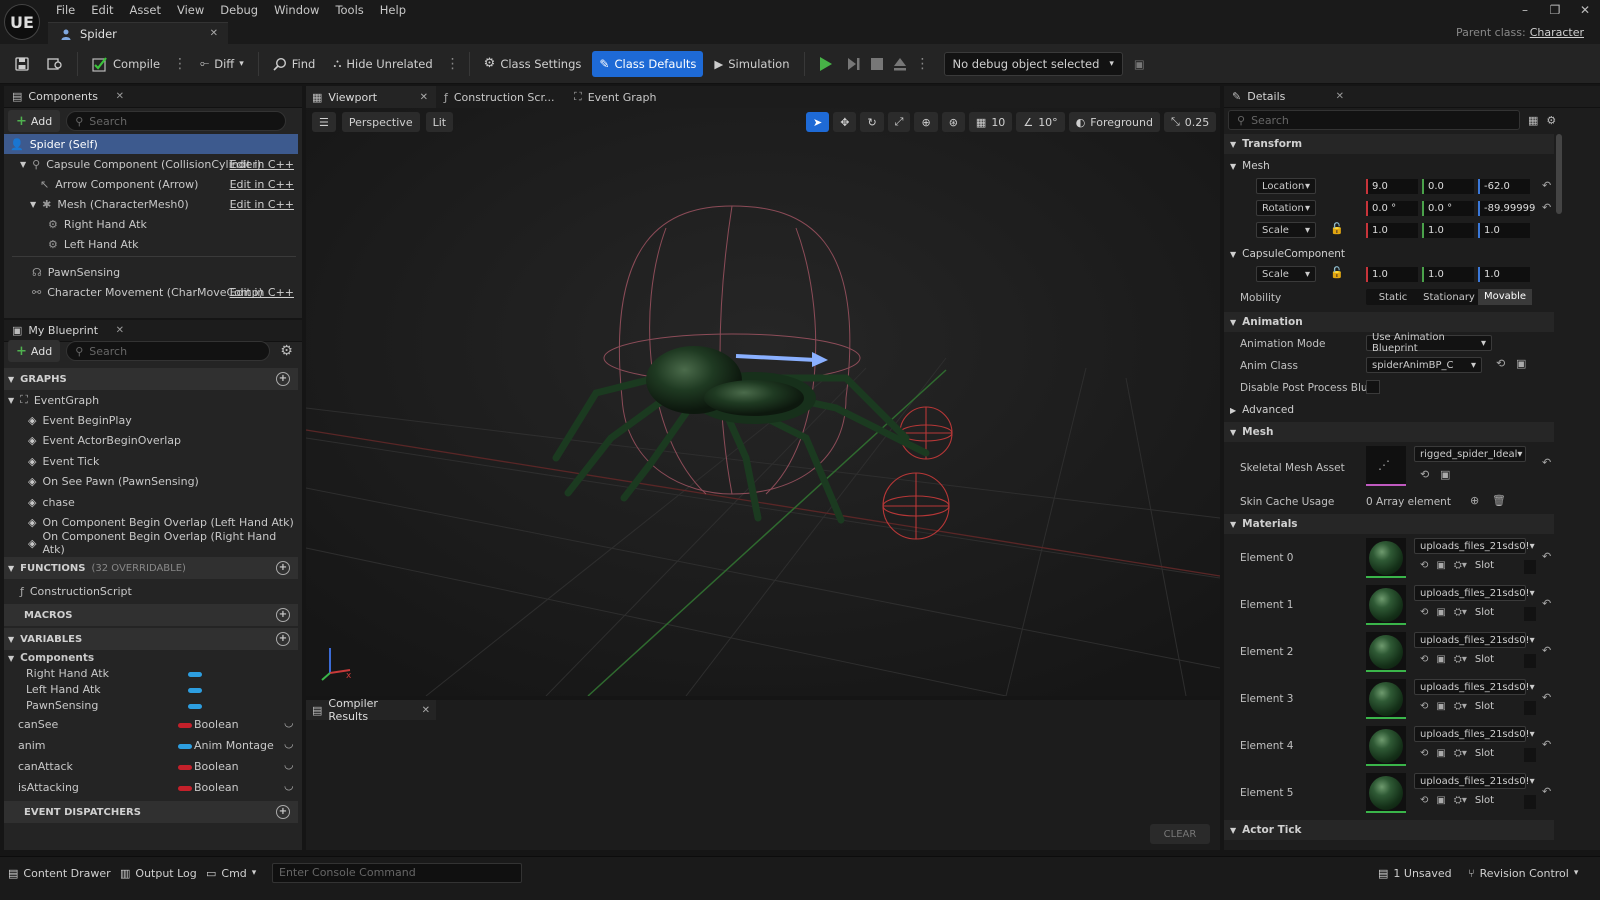 Image resolution: width=1600 pixels, height=900 pixels. What do you see at coordinates (877, 64) in the screenshot?
I see `stop-button` at bounding box center [877, 64].